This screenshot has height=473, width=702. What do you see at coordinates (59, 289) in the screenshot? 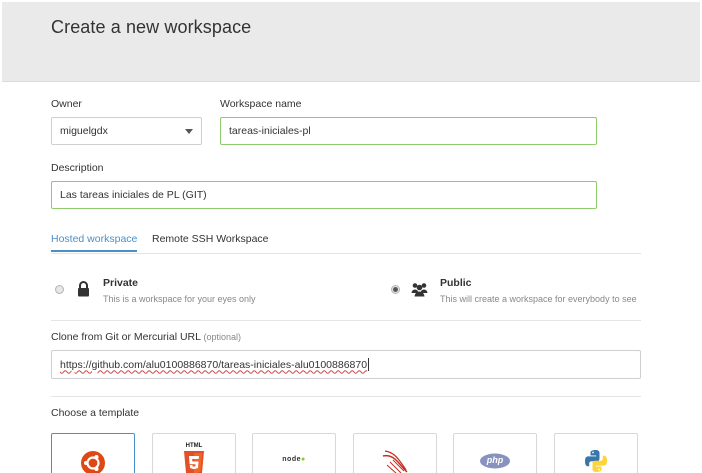
I see `private-radio` at bounding box center [59, 289].